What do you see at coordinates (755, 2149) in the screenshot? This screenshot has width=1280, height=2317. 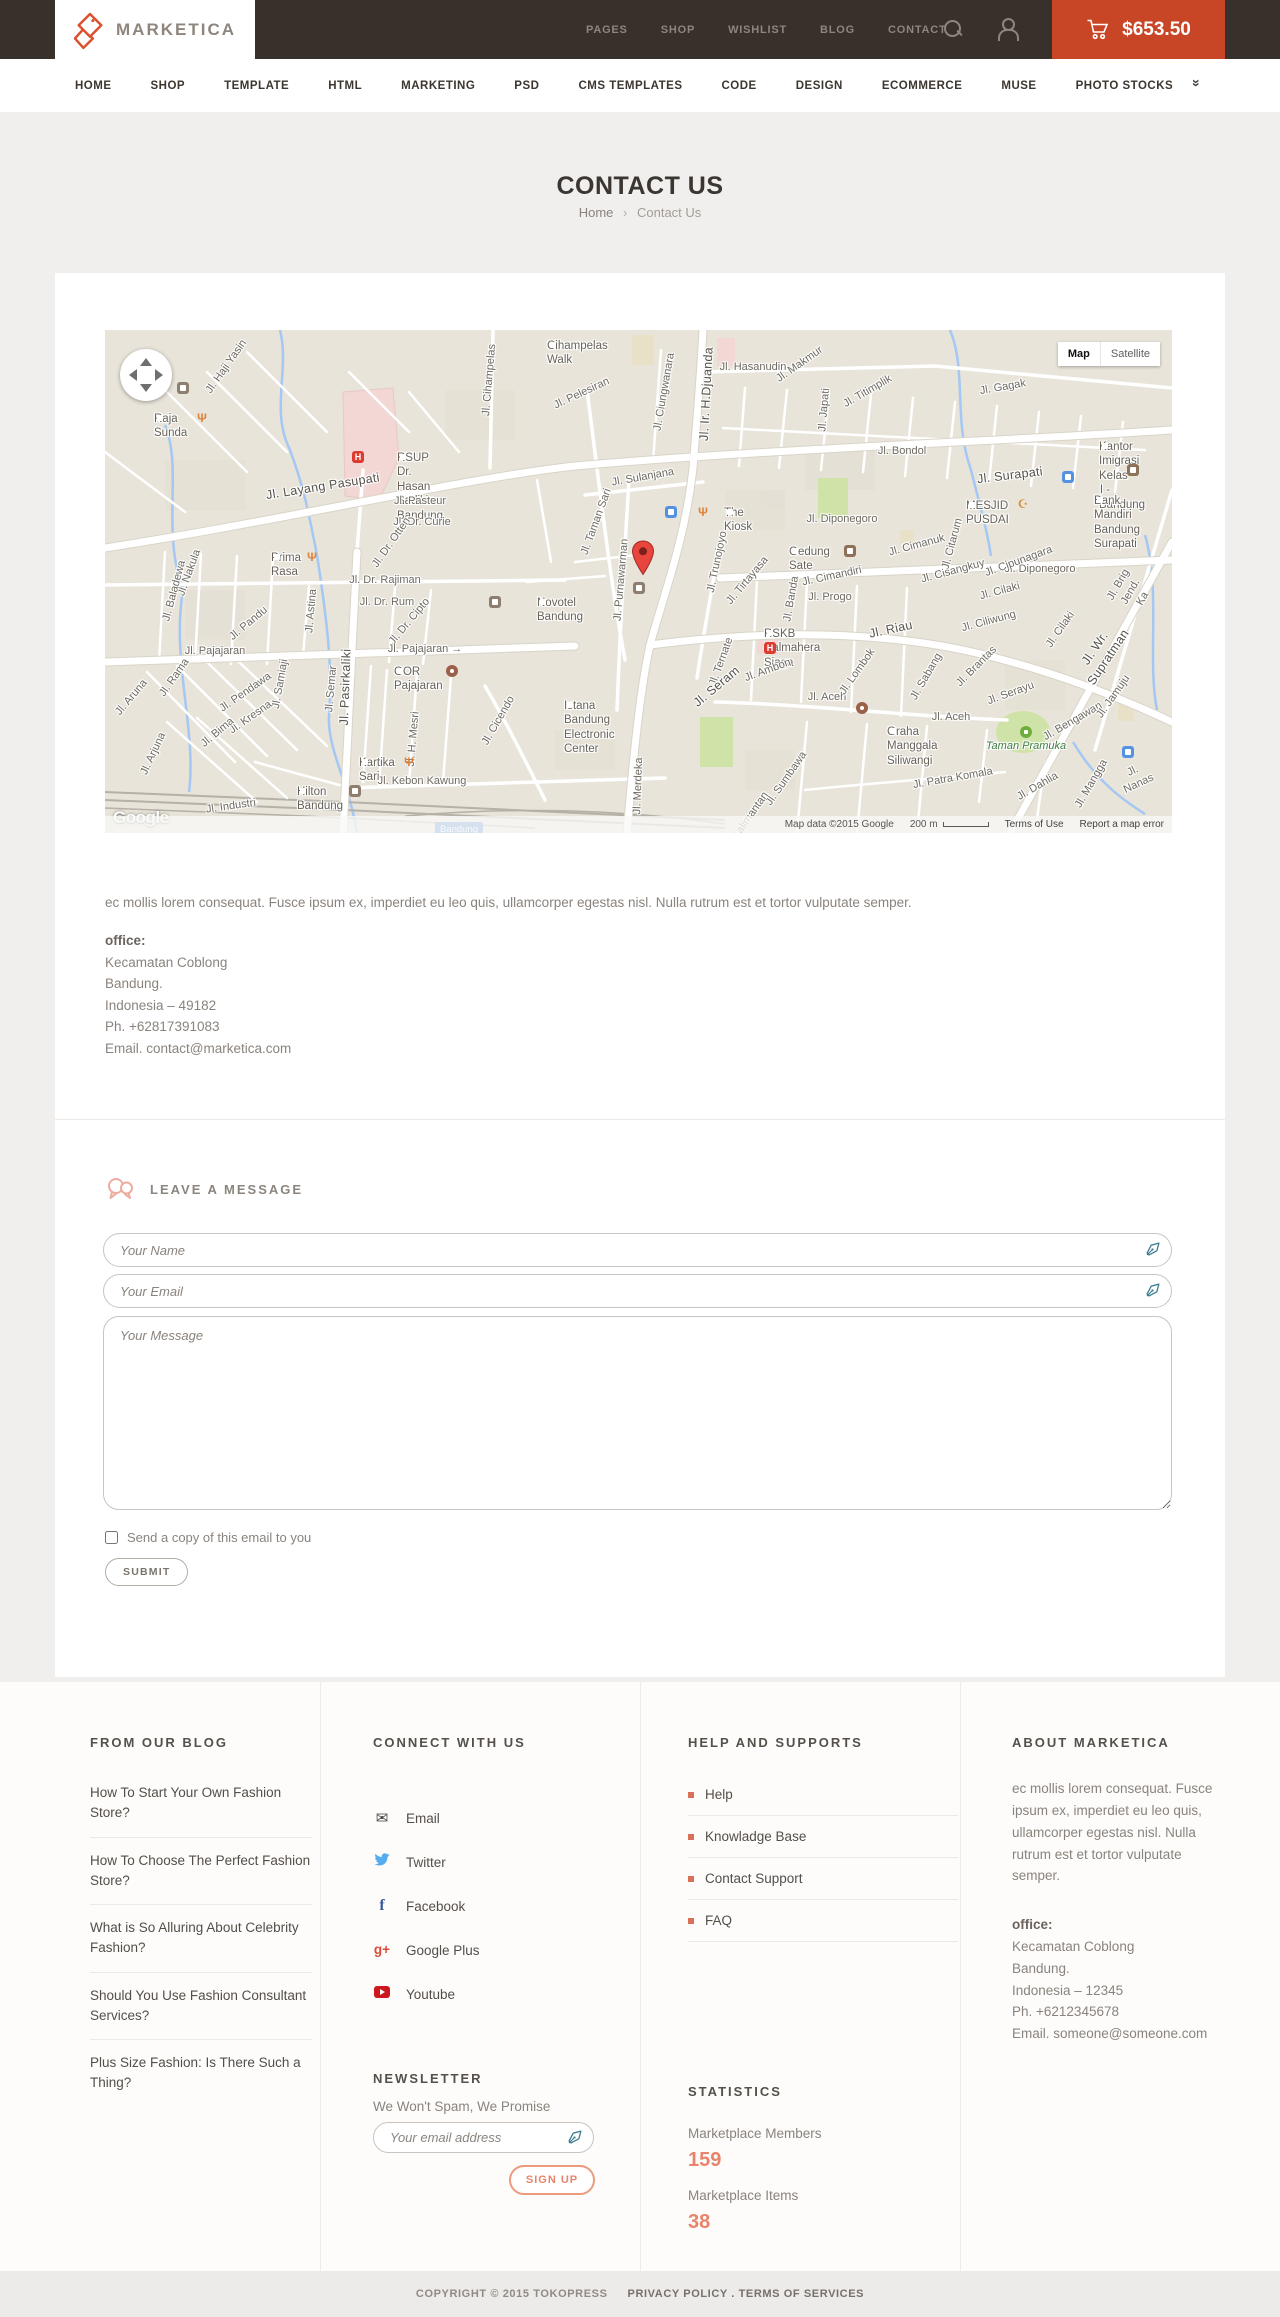 I see `statistic-row: Marketplace Members 159` at bounding box center [755, 2149].